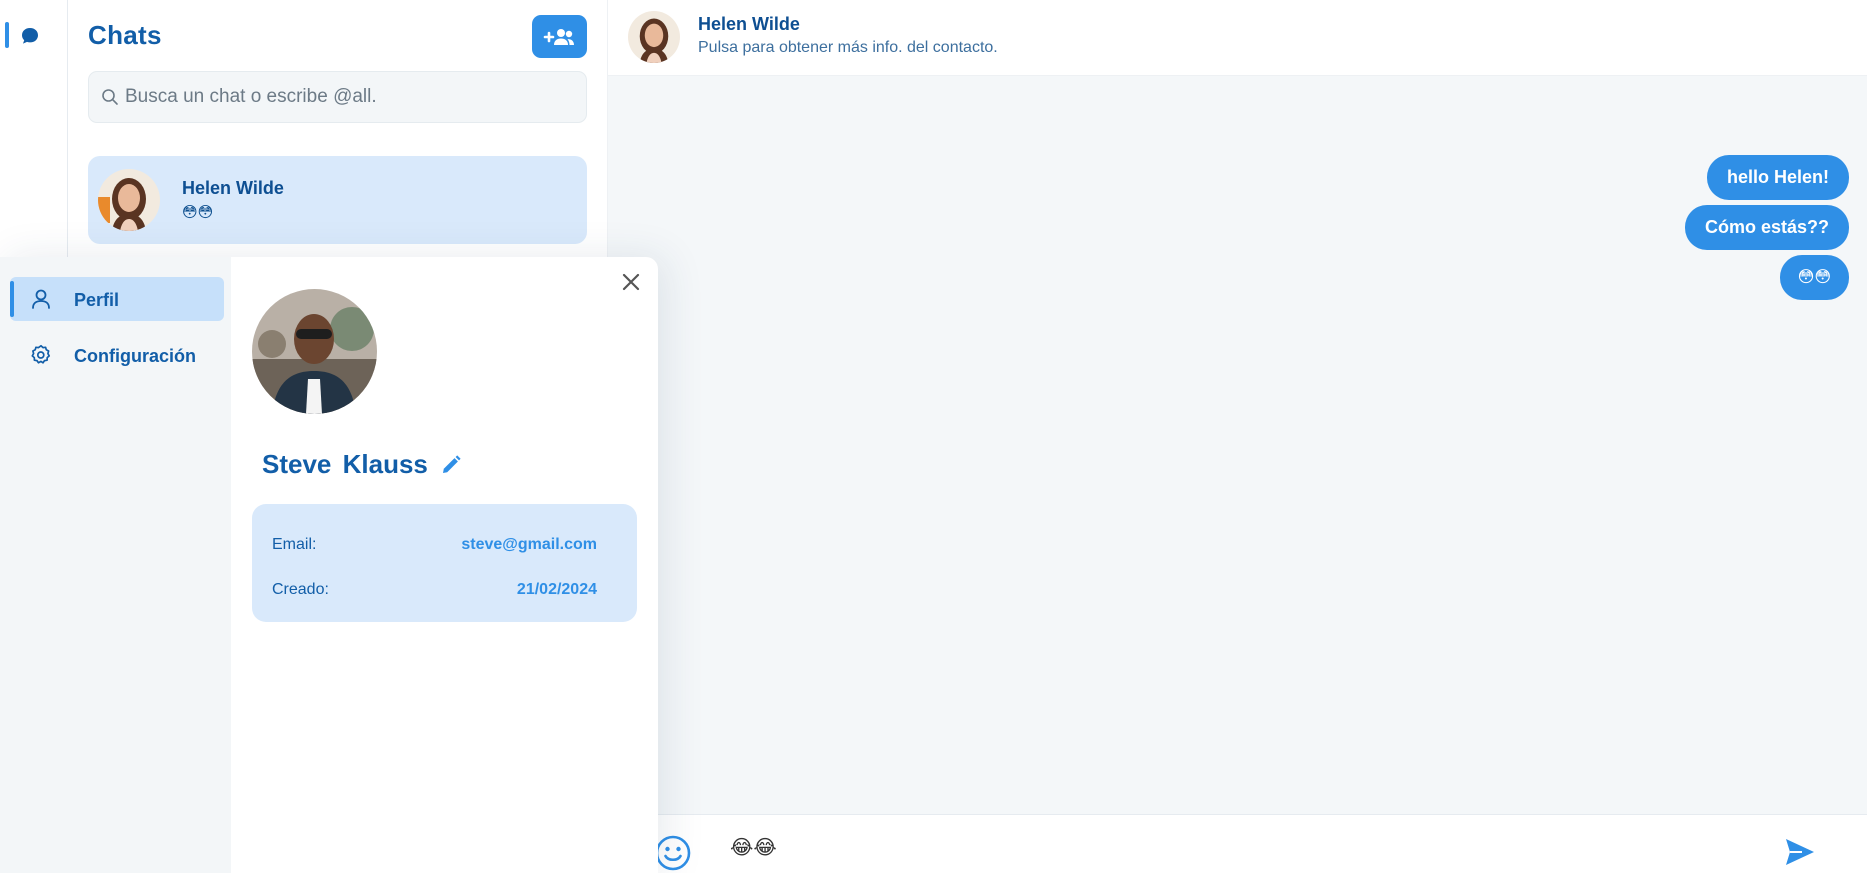 This screenshot has height=873, width=1867. Describe the element at coordinates (294, 544) in the screenshot. I see `email-label: Email:` at that location.